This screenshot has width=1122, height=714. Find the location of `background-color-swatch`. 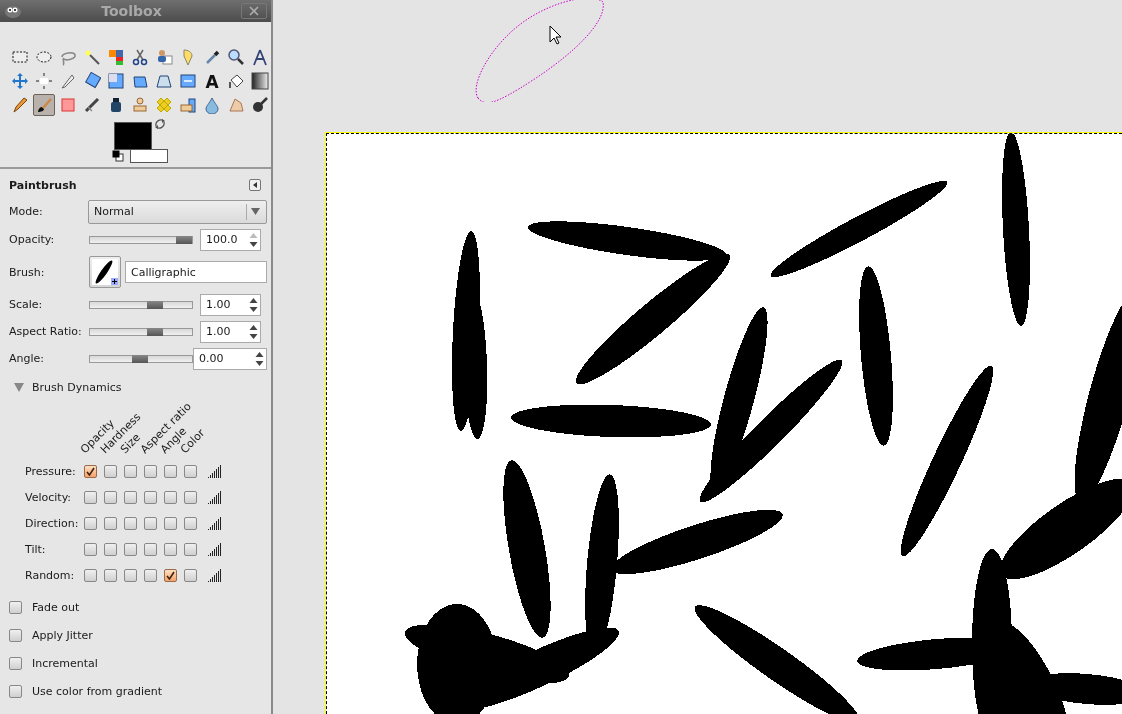

background-color-swatch is located at coordinates (149, 156).